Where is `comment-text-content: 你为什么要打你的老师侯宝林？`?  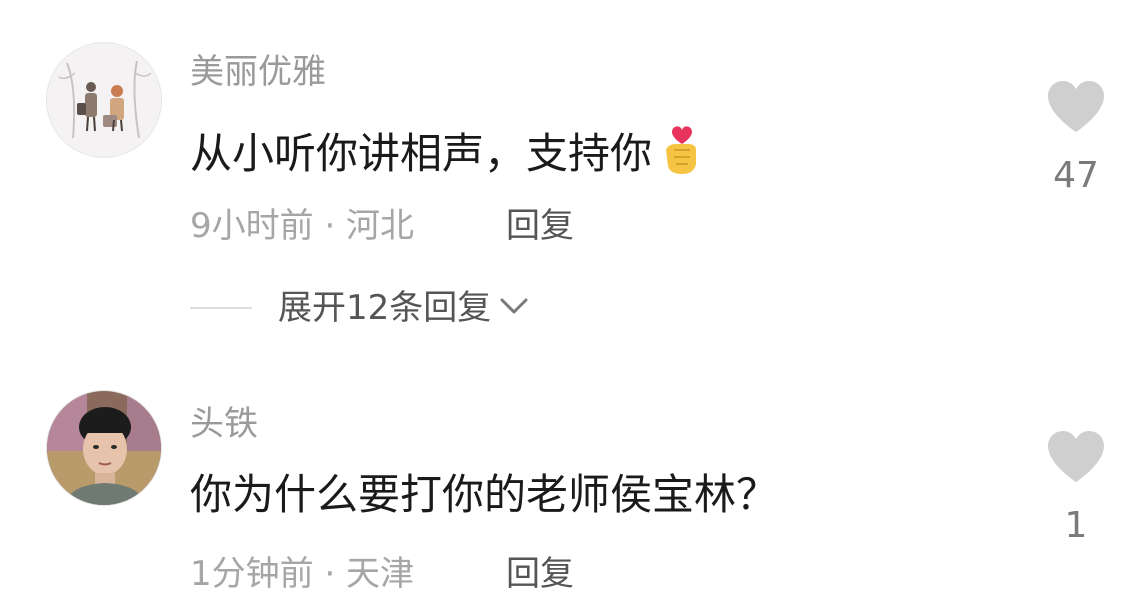
comment-text-content: 你为什么要打你的老师侯宝林？ is located at coordinates (484, 494).